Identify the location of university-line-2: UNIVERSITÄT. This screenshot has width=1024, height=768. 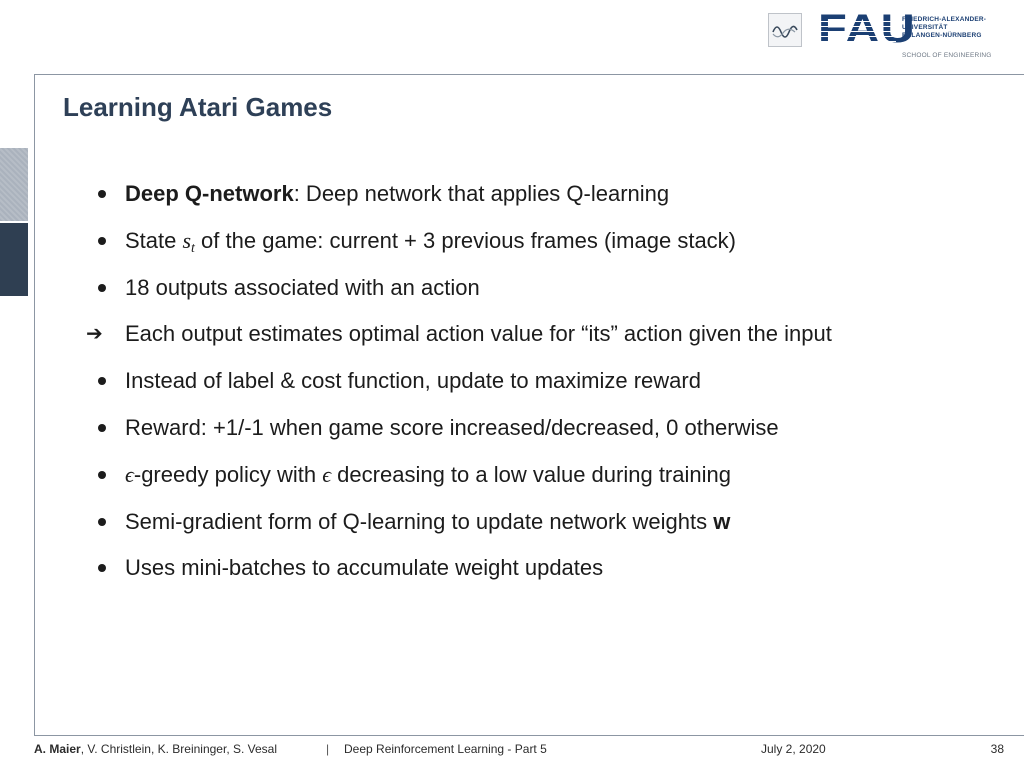
(925, 27).